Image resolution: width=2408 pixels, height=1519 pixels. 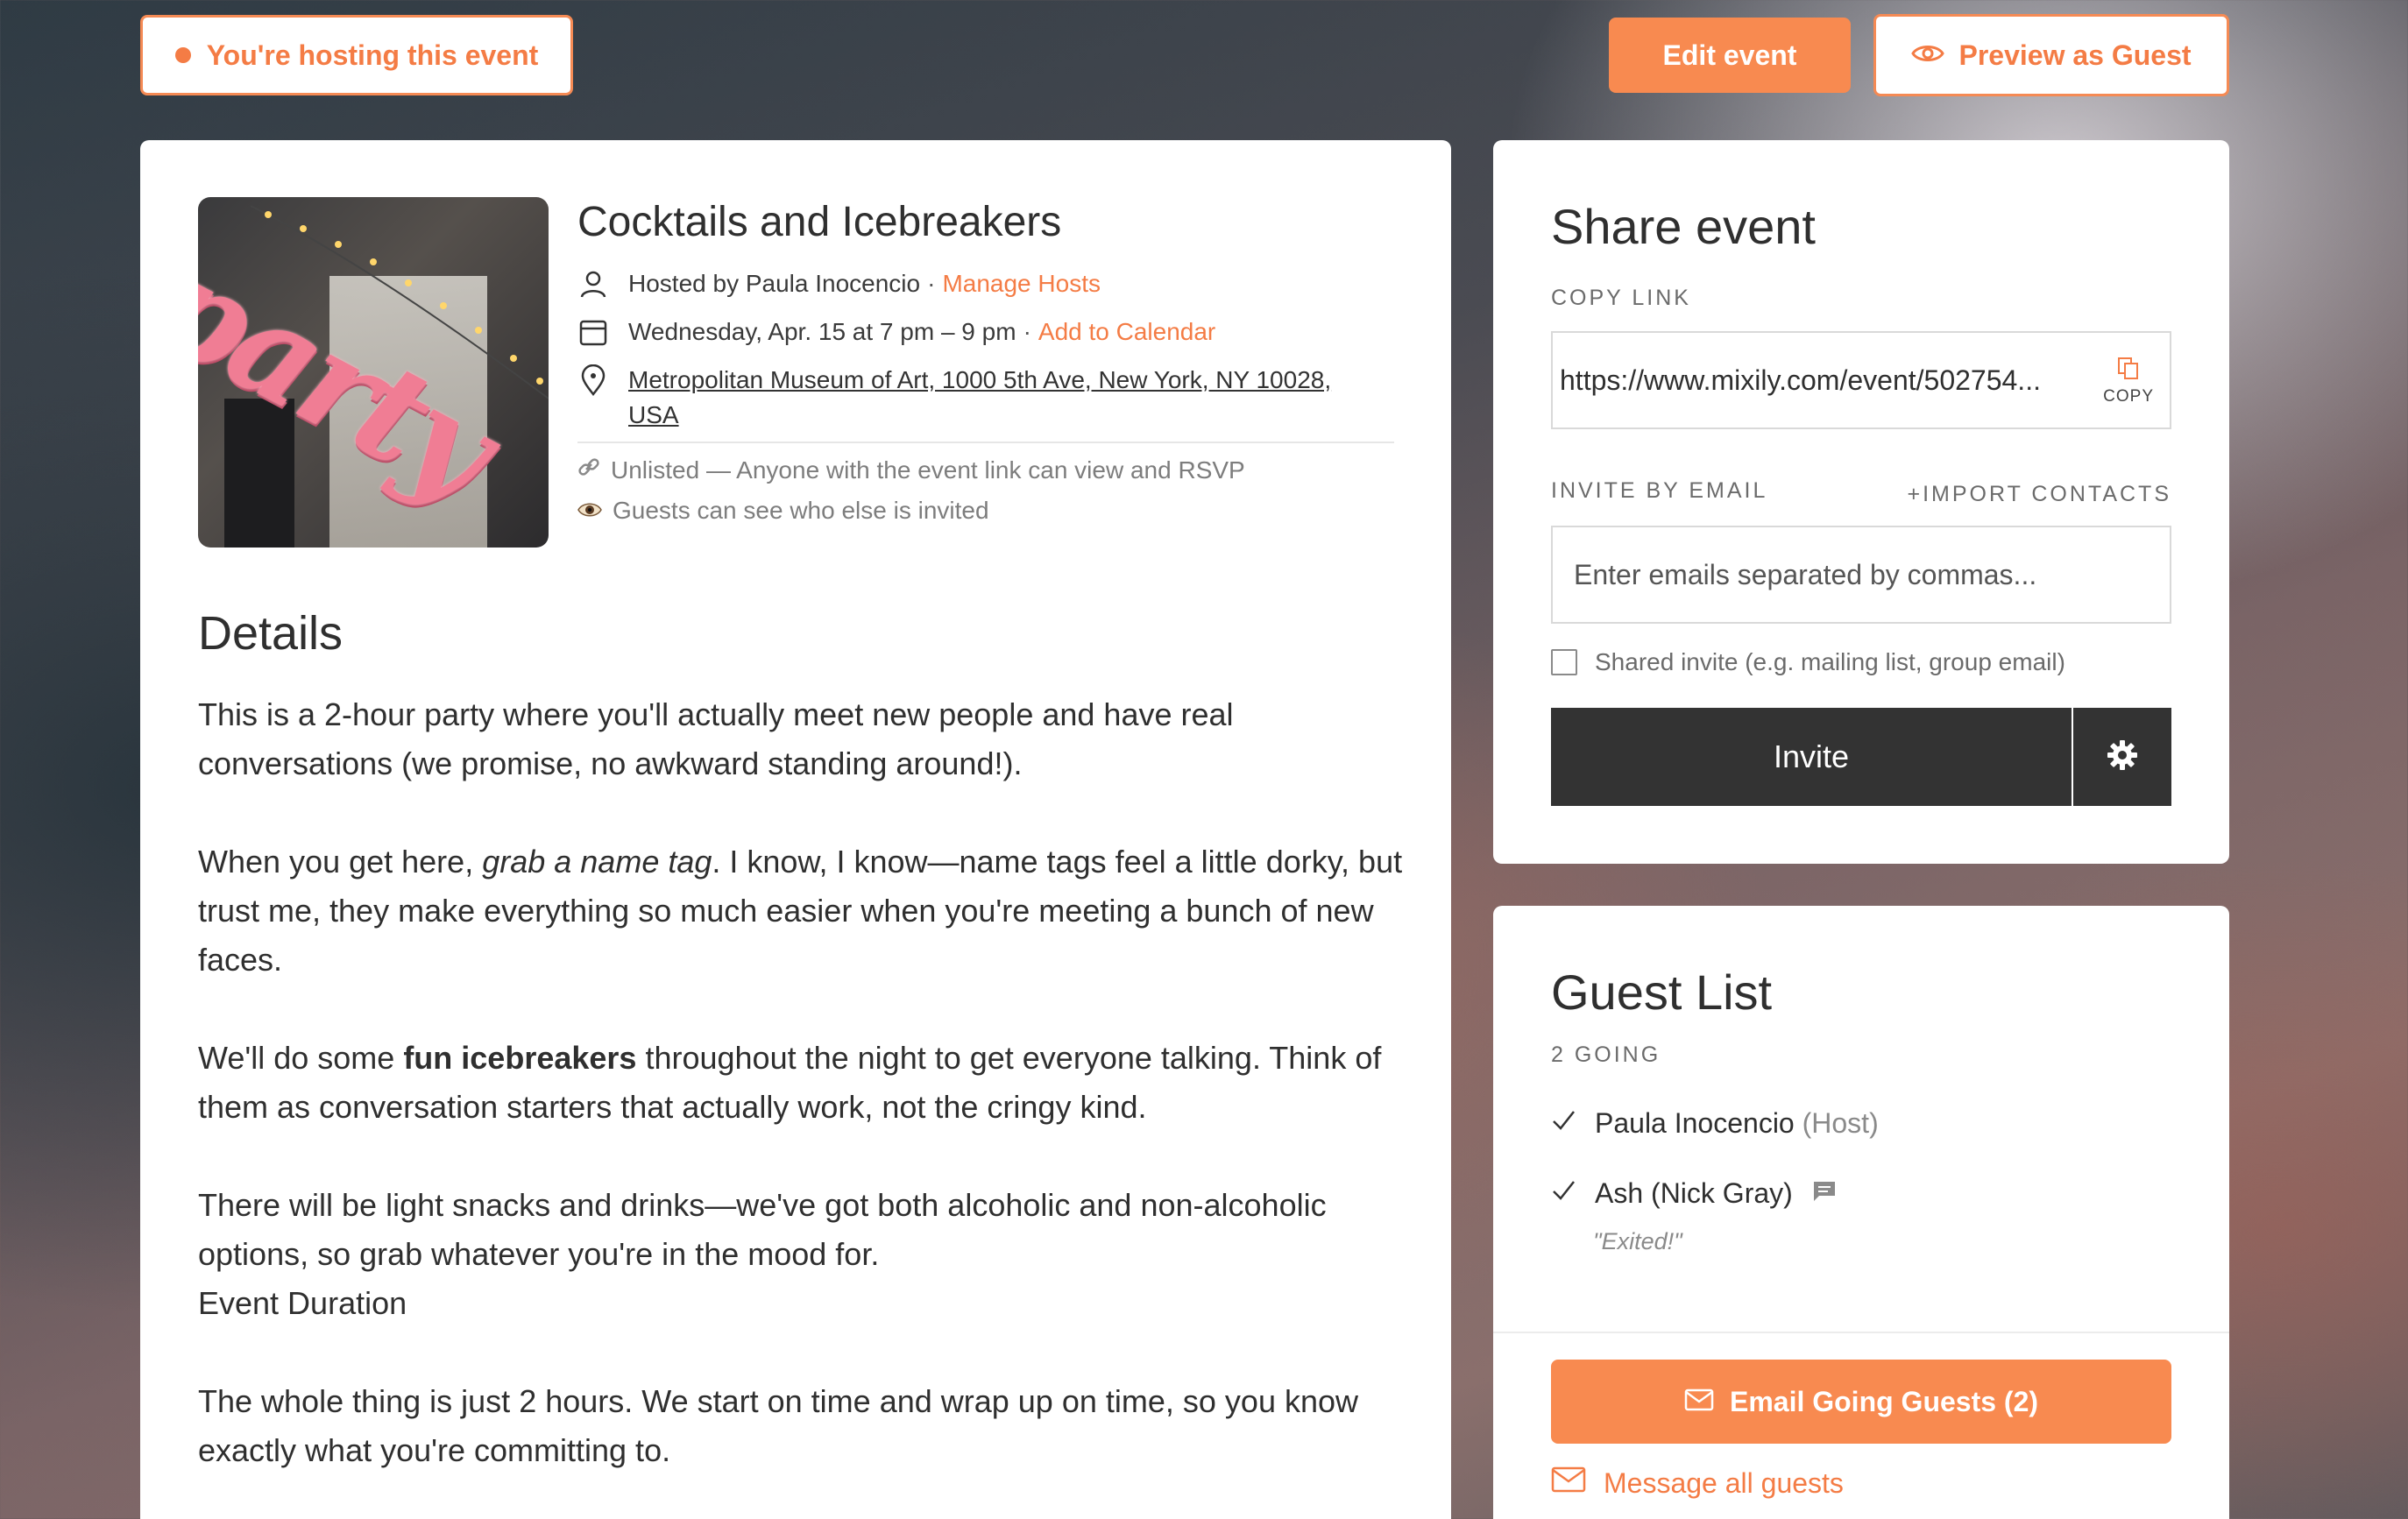 What do you see at coordinates (302, 1303) in the screenshot?
I see `details-subheading: Event Duration` at bounding box center [302, 1303].